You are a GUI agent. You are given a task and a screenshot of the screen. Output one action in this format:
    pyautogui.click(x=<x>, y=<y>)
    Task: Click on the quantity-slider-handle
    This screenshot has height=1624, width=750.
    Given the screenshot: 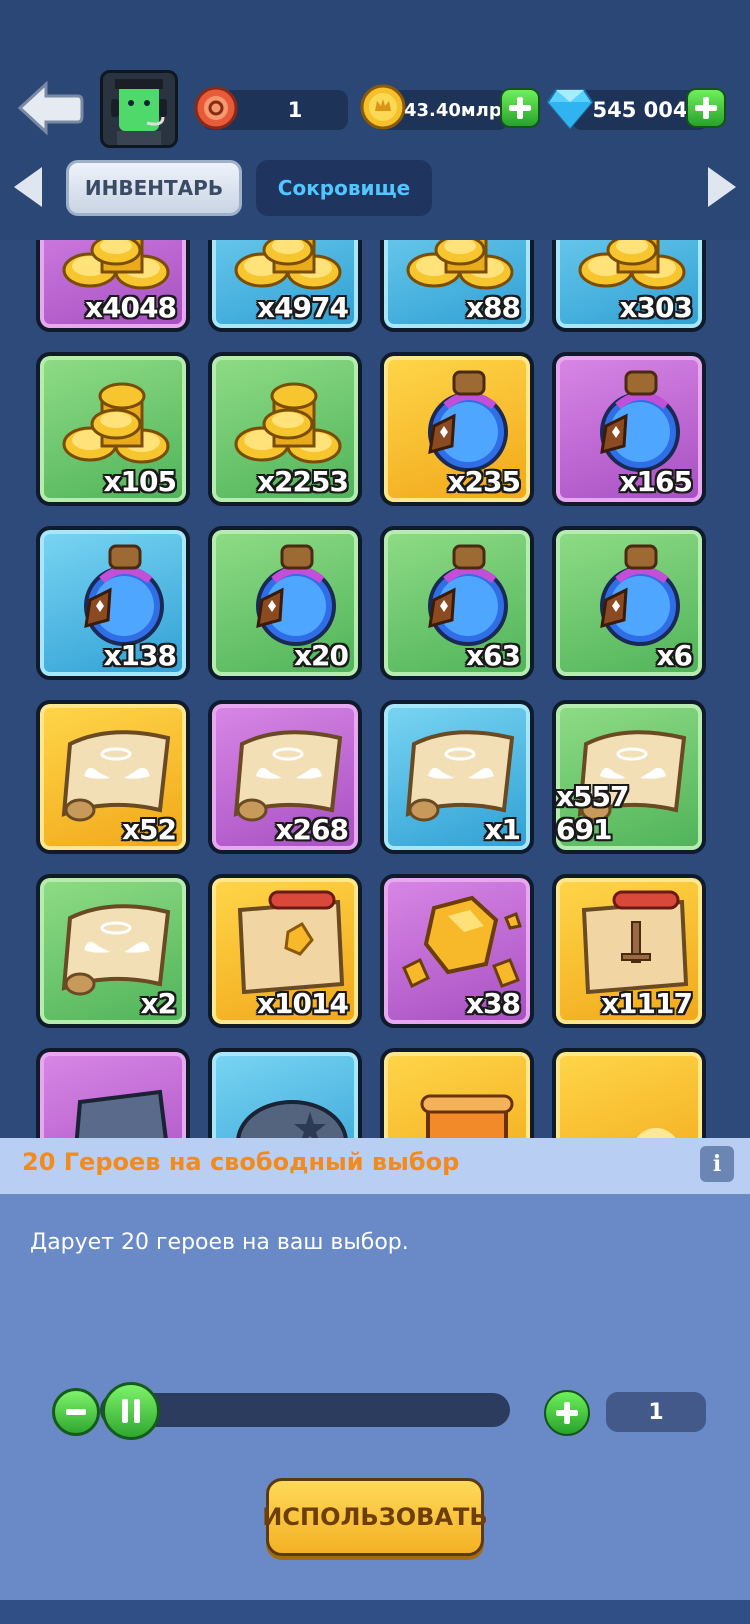 What is the action you would take?
    pyautogui.click(x=131, y=1411)
    